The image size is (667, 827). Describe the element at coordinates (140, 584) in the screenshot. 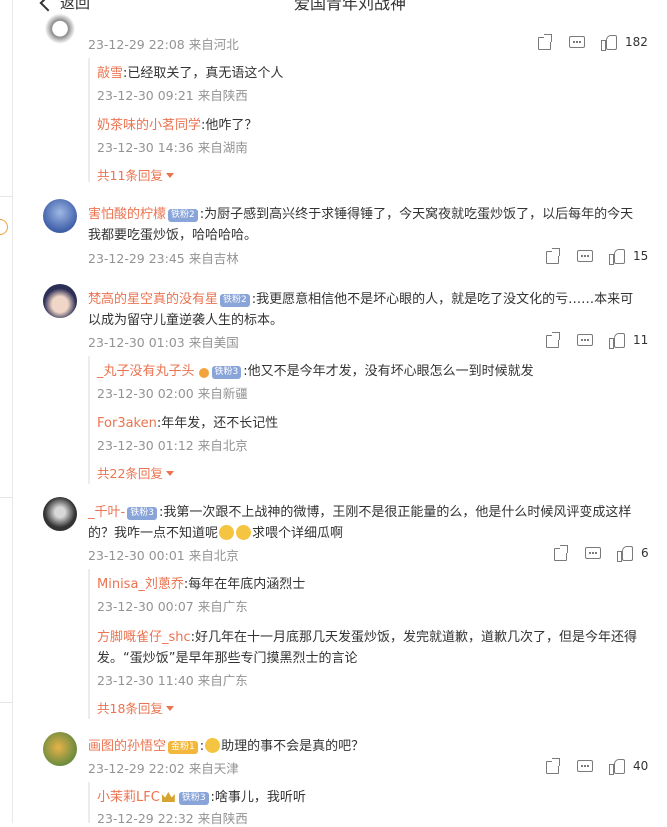

I see `reply-username: Minisa_刘蔥乔` at that location.